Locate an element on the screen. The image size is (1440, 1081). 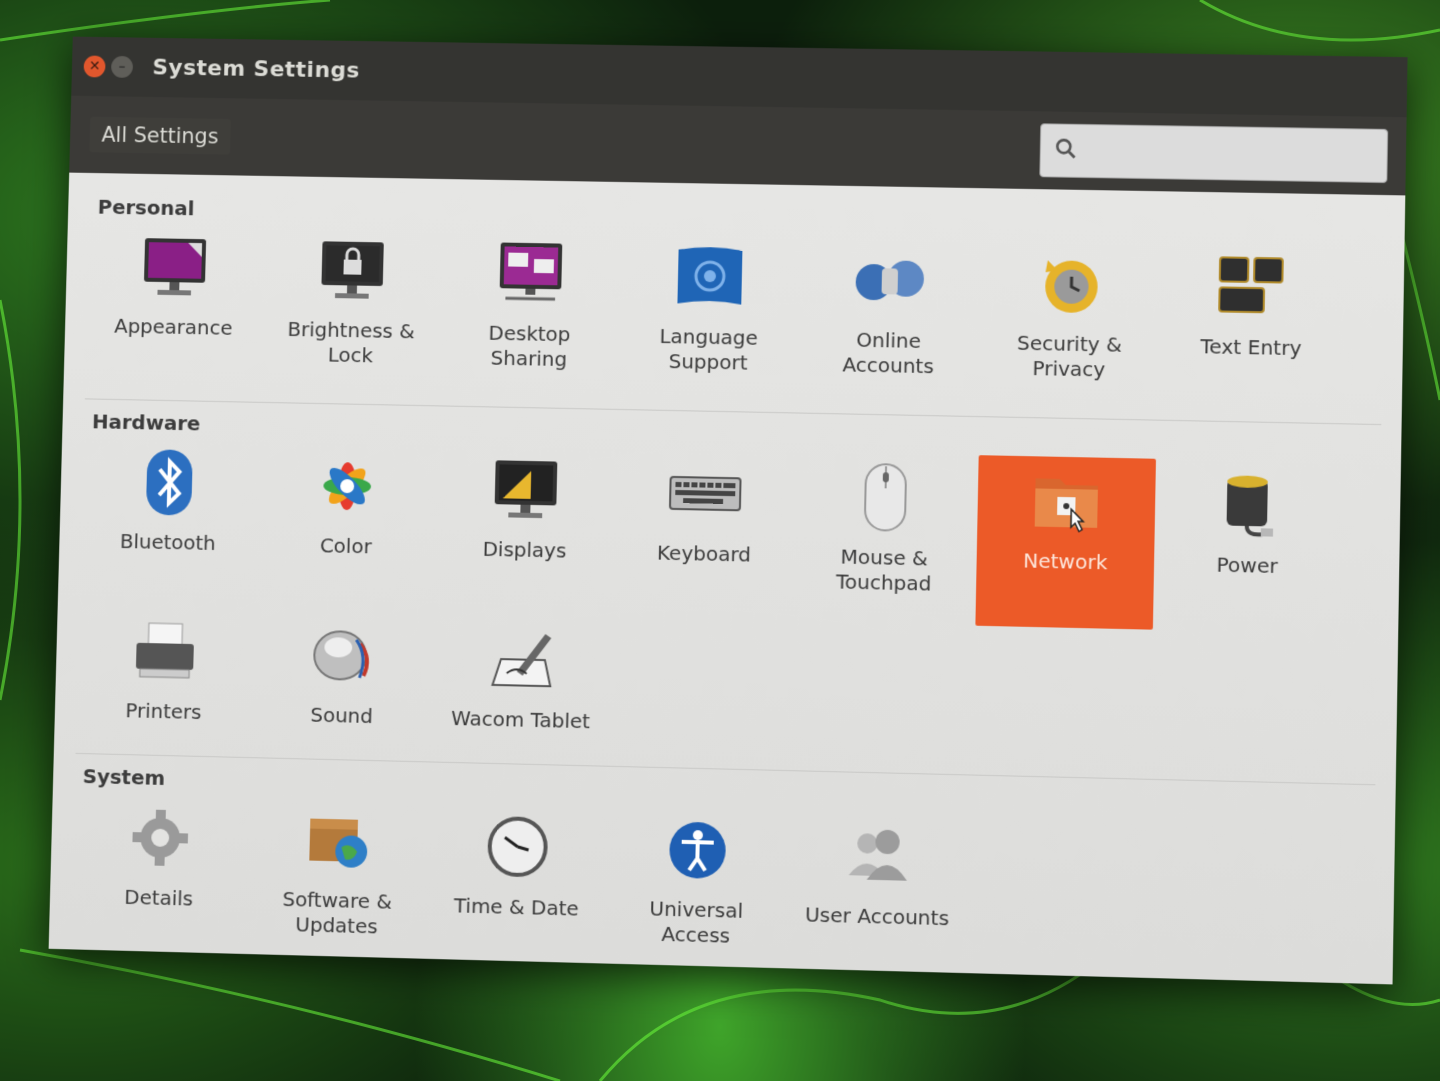
network-folder-icon is located at coordinates (1066, 501).